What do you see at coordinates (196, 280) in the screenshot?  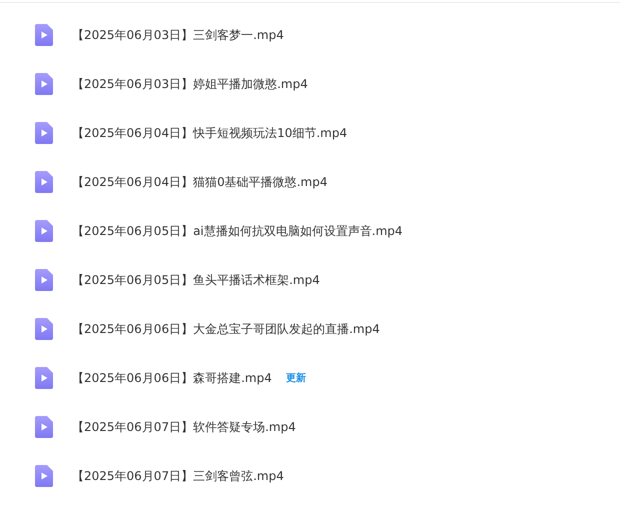 I see `file-name: 【2025年06月05日】鱼头平播话术框架.mp4` at bounding box center [196, 280].